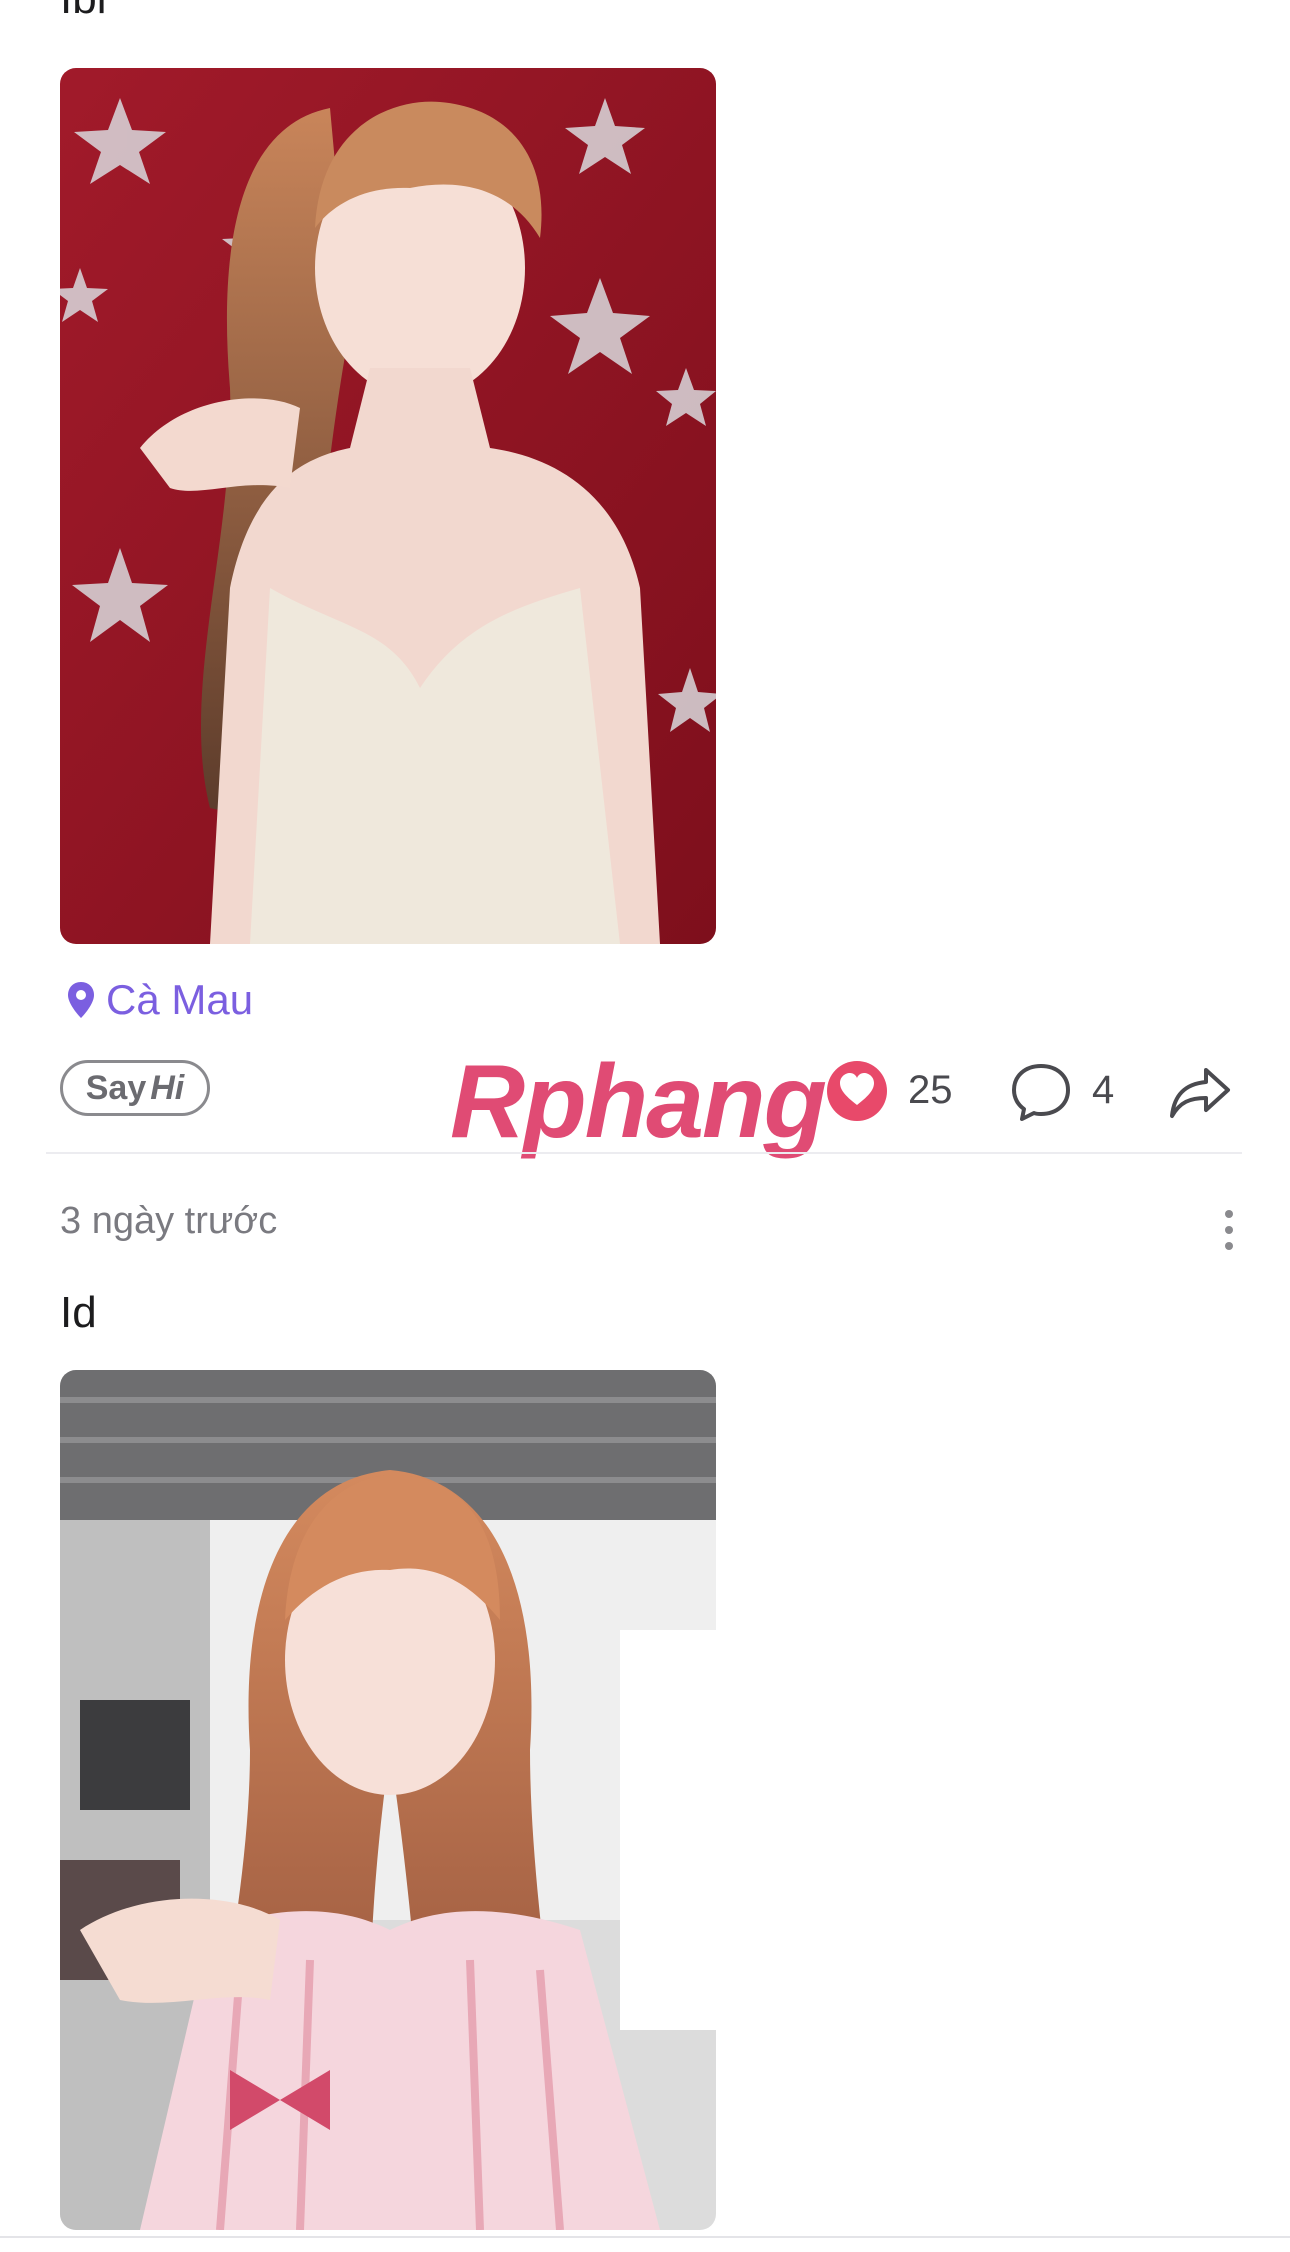 This screenshot has width=1290, height=2252. What do you see at coordinates (857, 1091) in the screenshot?
I see `heart-icon` at bounding box center [857, 1091].